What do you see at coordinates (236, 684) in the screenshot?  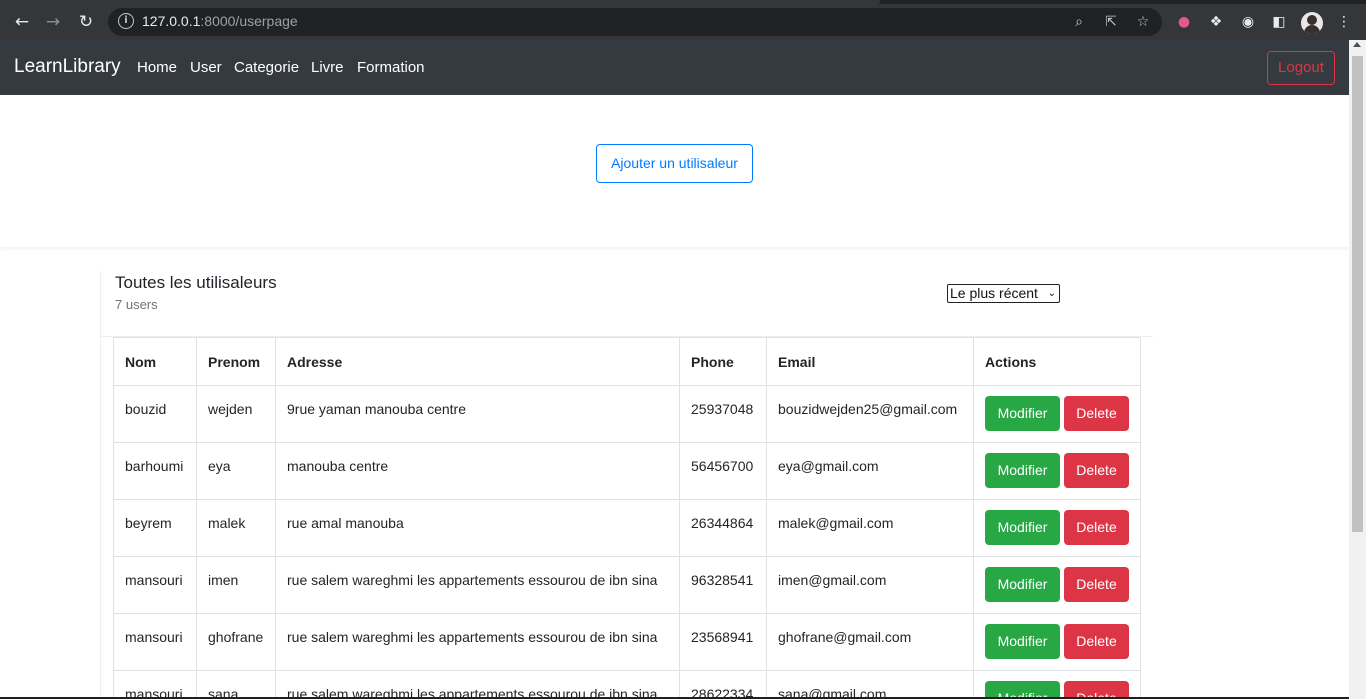 I see `cell-prenom: sana` at bounding box center [236, 684].